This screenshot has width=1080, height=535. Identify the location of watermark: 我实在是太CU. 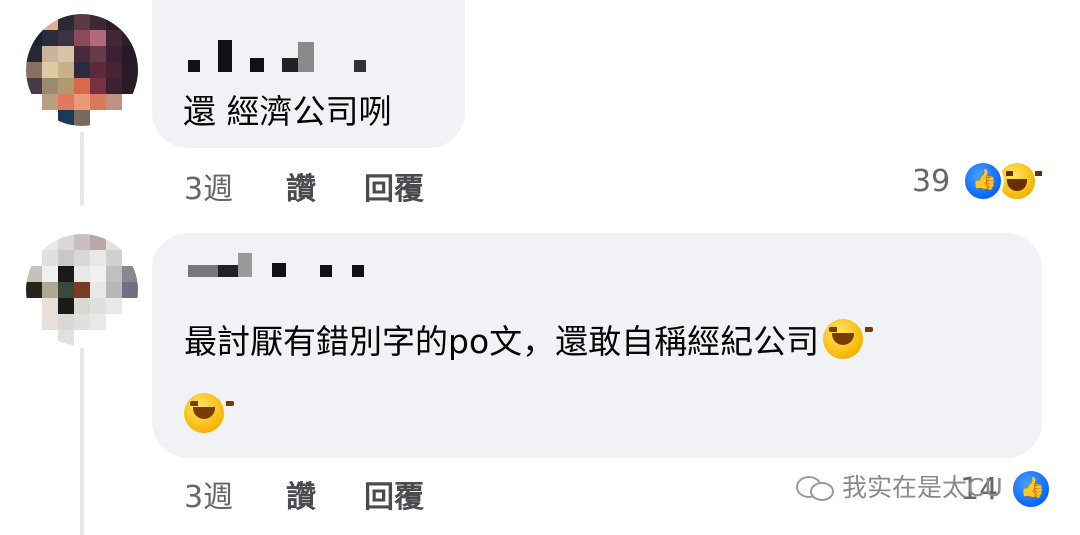
(899, 486).